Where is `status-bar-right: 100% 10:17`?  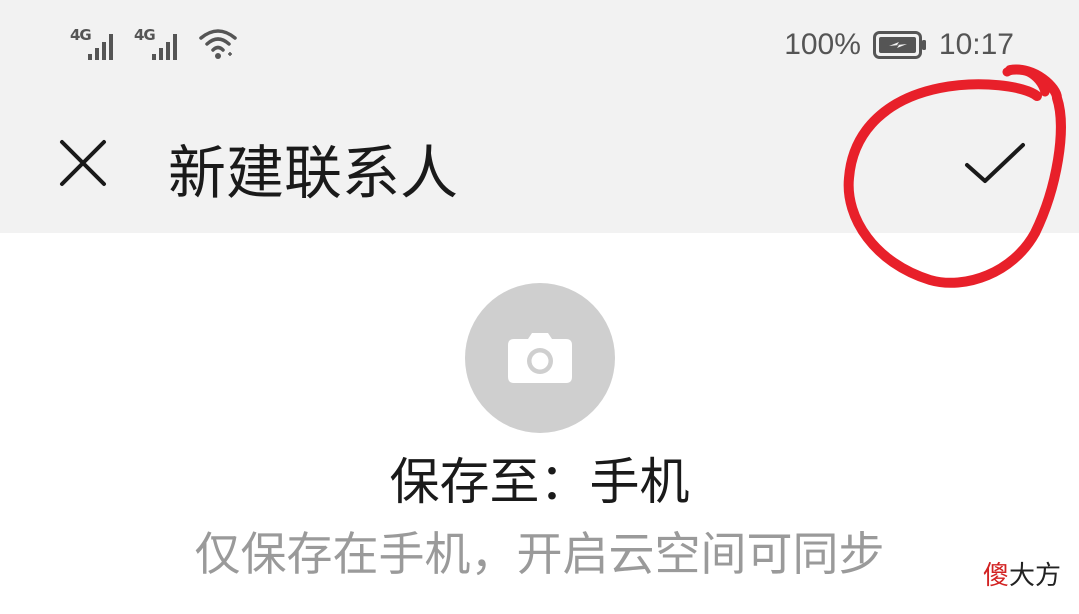 status-bar-right: 100% 10:17 is located at coordinates (899, 45).